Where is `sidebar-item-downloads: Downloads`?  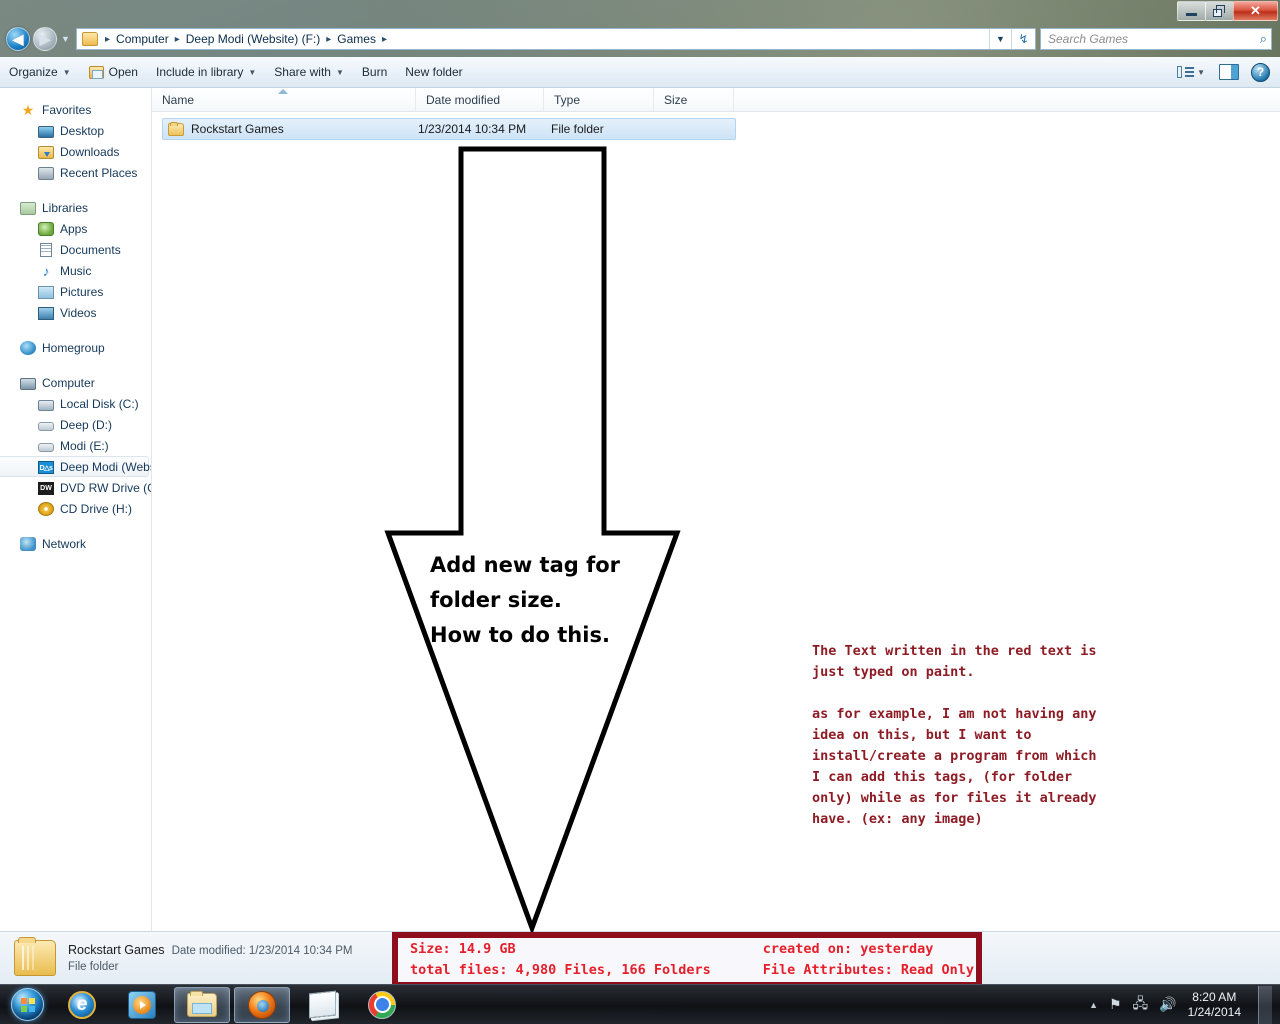
sidebar-item-downloads: Downloads is located at coordinates (75, 151).